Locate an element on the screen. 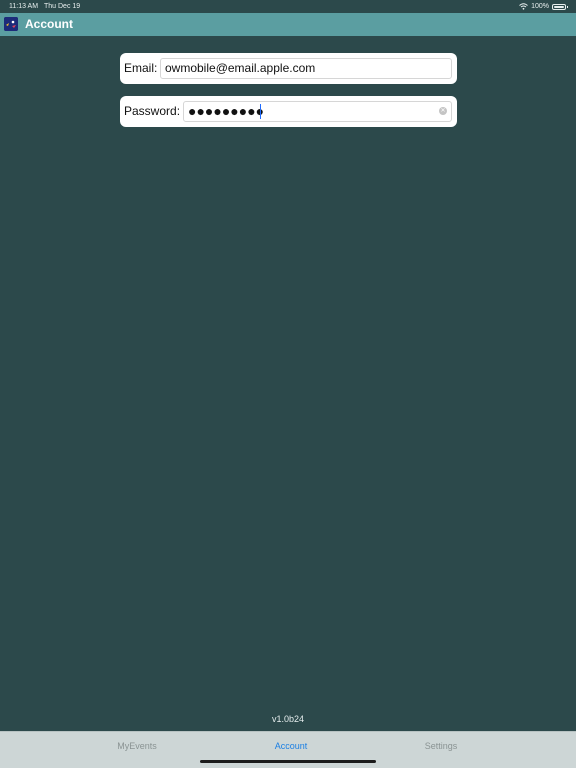 The image size is (576, 768). password-label: Password: is located at coordinates (152, 111).